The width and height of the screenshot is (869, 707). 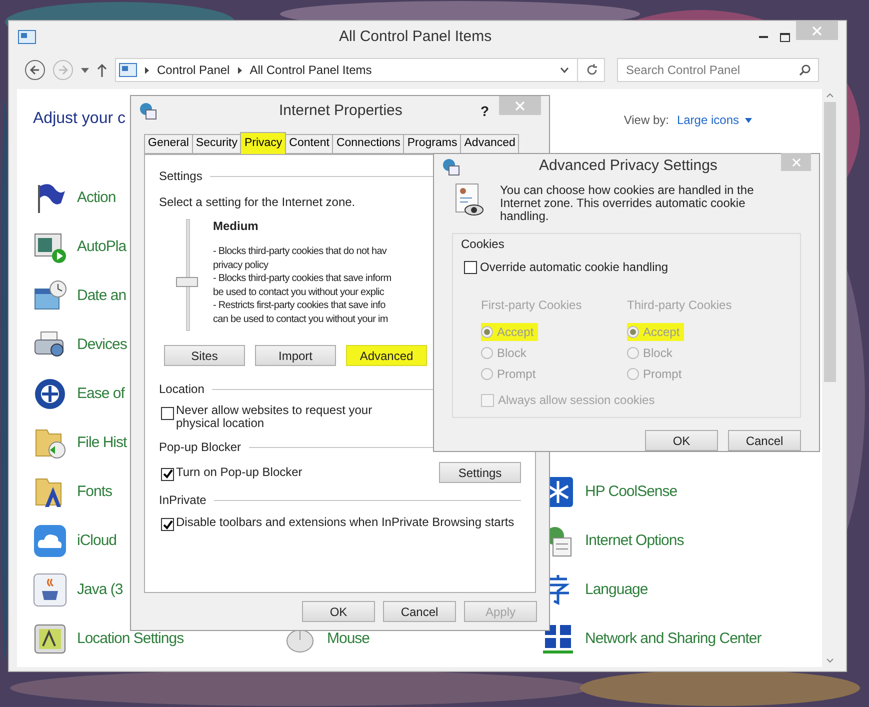 What do you see at coordinates (340, 110) in the screenshot?
I see `dialog-title: Internet Properties` at bounding box center [340, 110].